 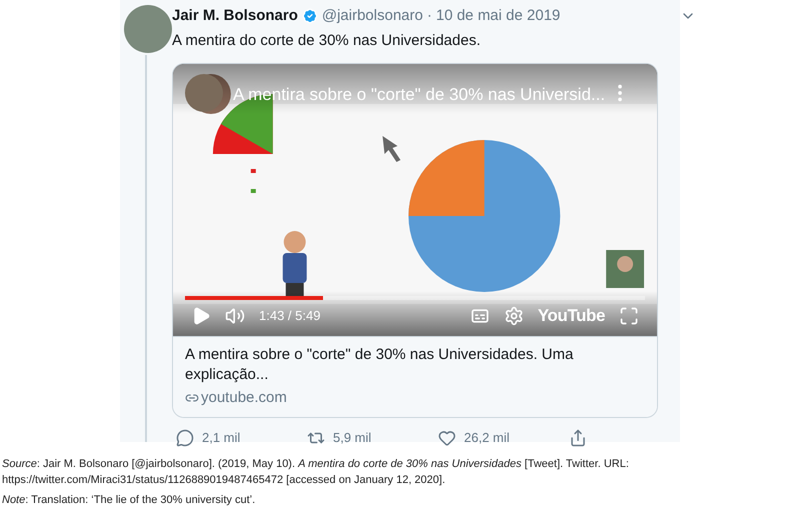 I want to click on source-caption: Source: Jair M. Bolsonaro [@jairbolsonaro]. (2019, May 10). A mentira do corte de 30% nas Universidades [Tweet]. Twitter. URL: https://twitter.com/Miraci31/status/1126889019487465472 [accessed on January 12, 2020]., so click(x=316, y=472).